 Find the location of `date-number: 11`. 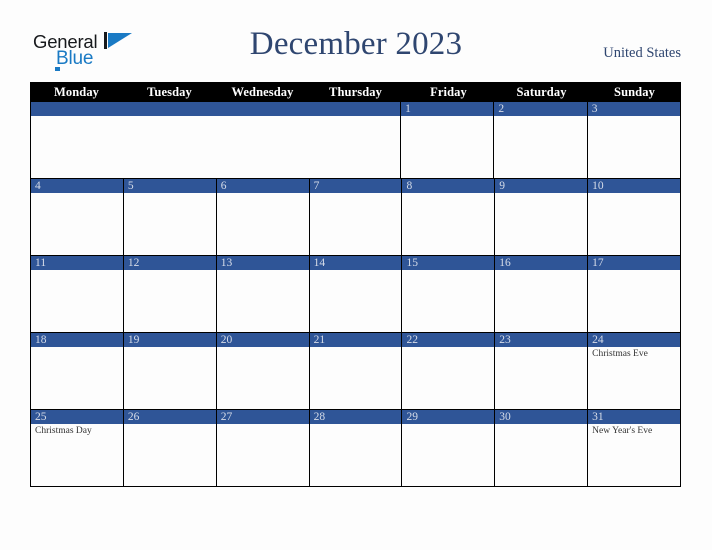

date-number: 11 is located at coordinates (77, 263).